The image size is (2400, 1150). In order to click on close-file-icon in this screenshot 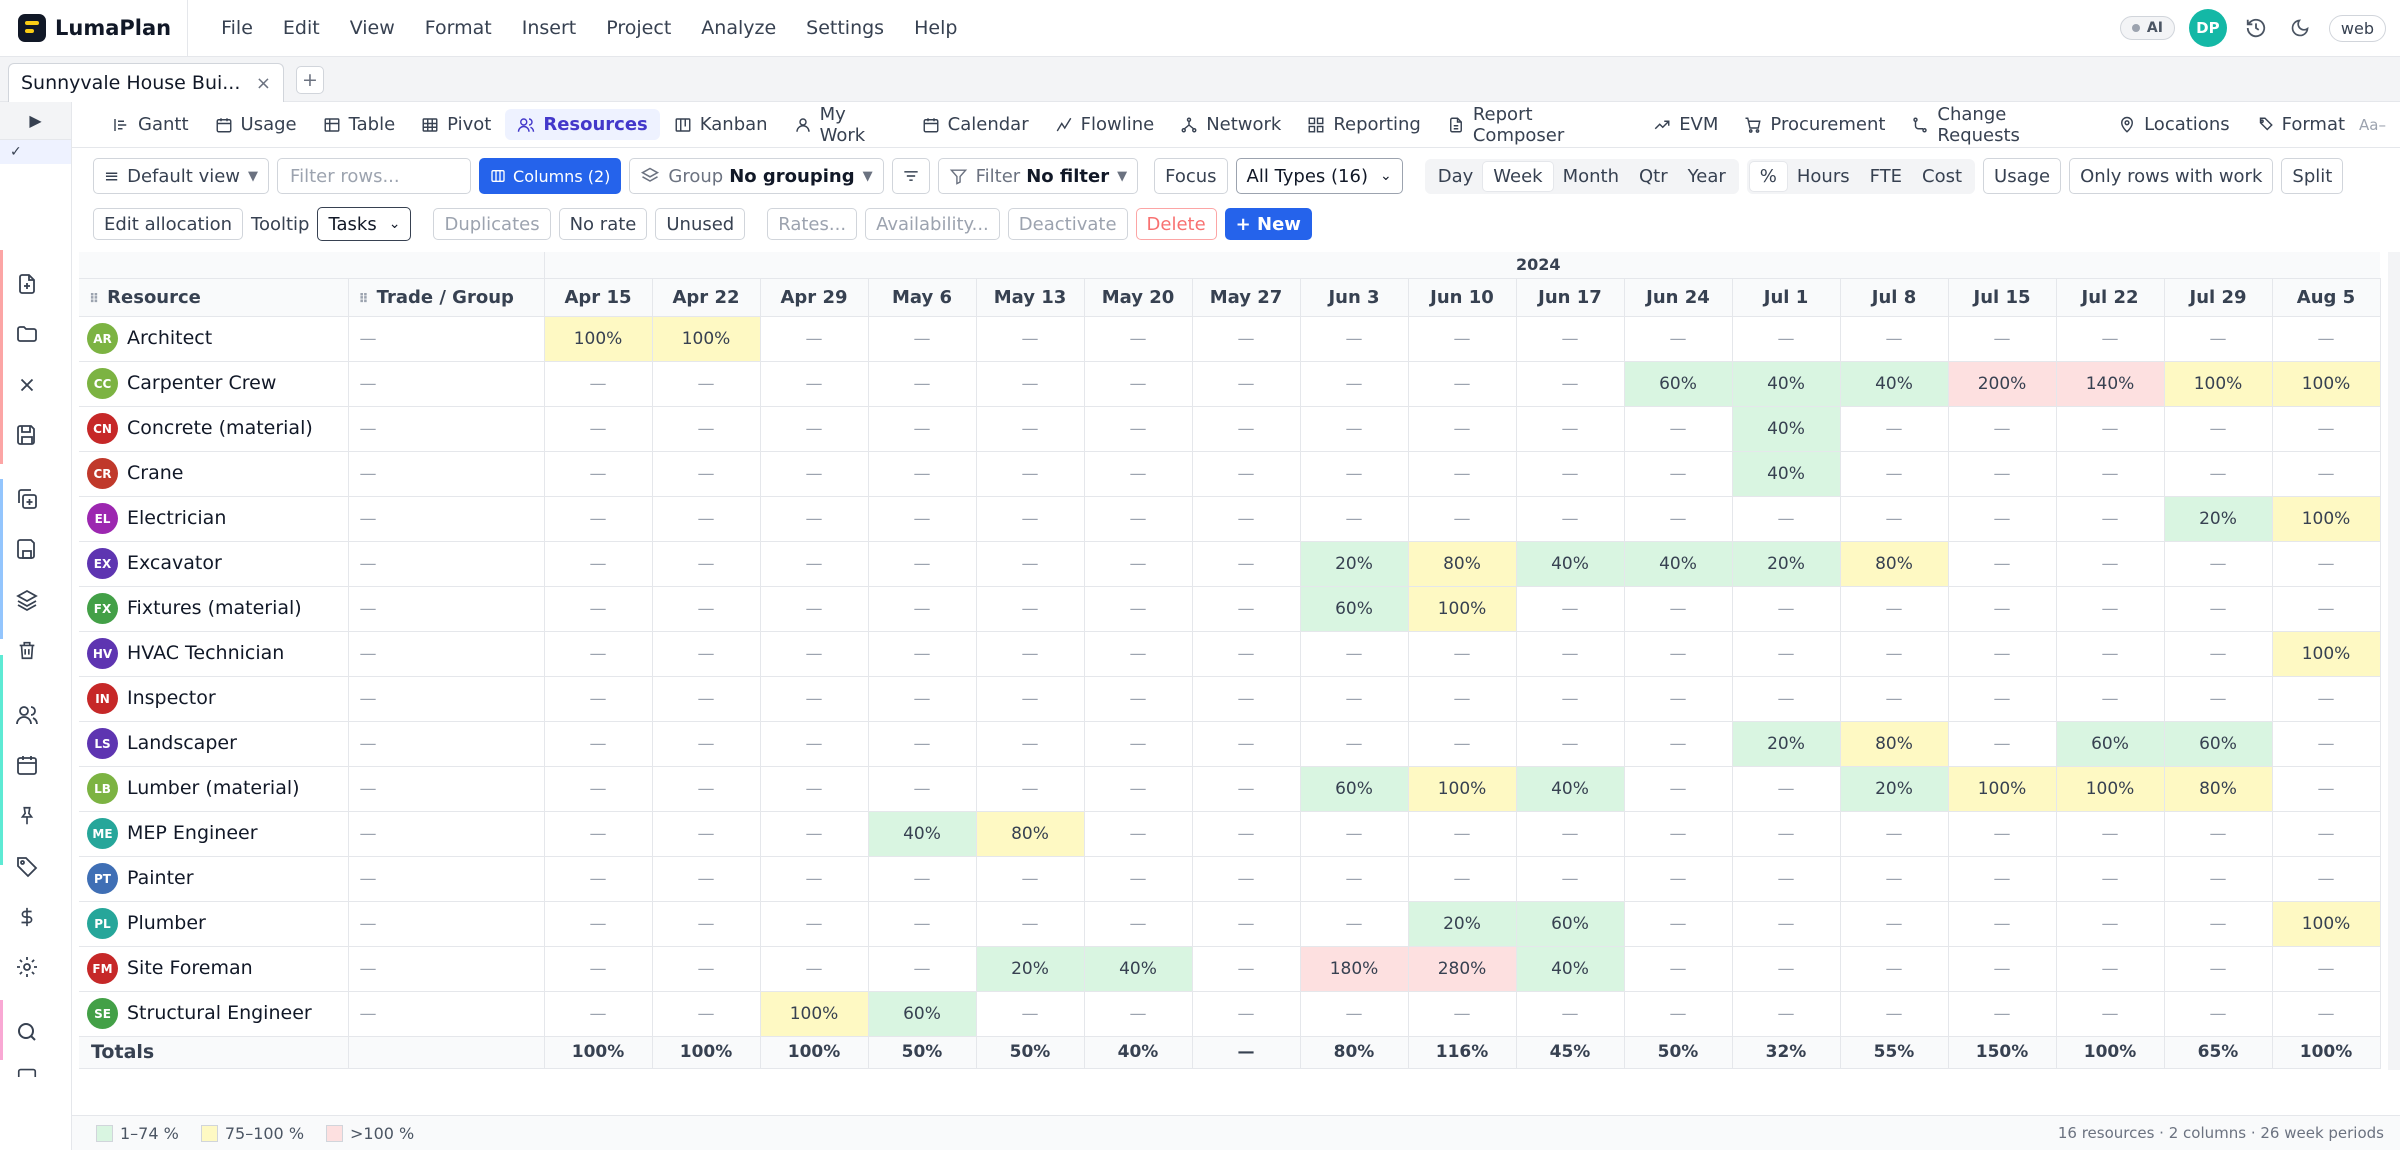, I will do `click(27, 385)`.